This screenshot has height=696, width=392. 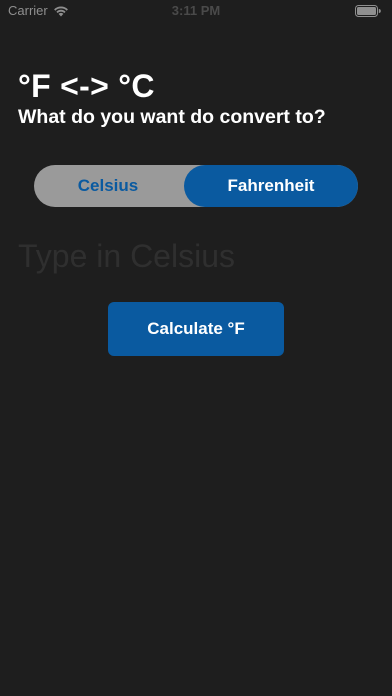 I want to click on segment-celsius: Celsius, so click(x=108, y=186).